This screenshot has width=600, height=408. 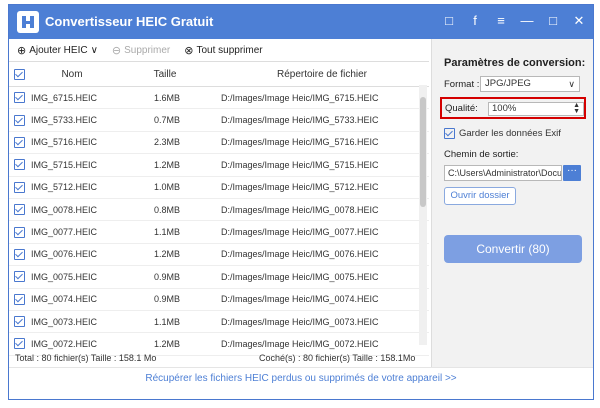 I want to click on file-name: IMG_5733.HEIC, so click(x=64, y=120).